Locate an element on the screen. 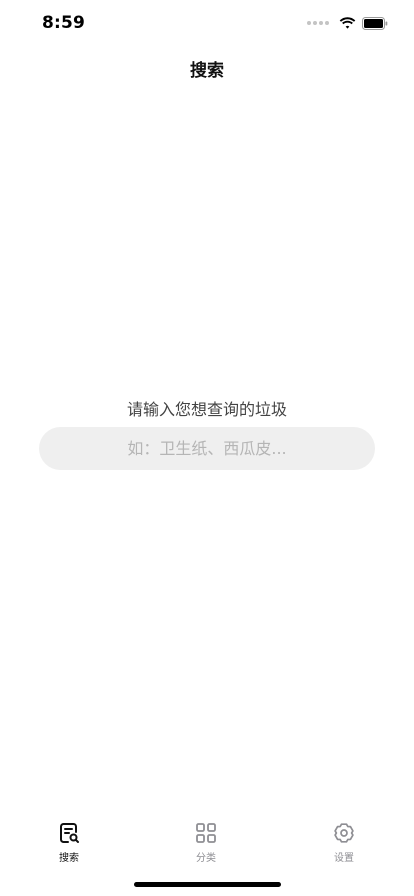 The image size is (414, 896). tab-settings: 设置 is located at coordinates (344, 840).